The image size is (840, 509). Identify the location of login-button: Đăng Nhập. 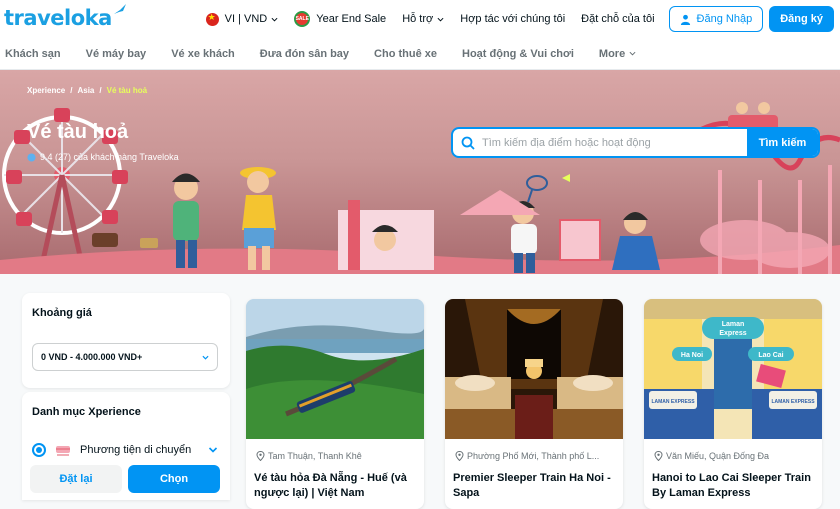
(716, 19).